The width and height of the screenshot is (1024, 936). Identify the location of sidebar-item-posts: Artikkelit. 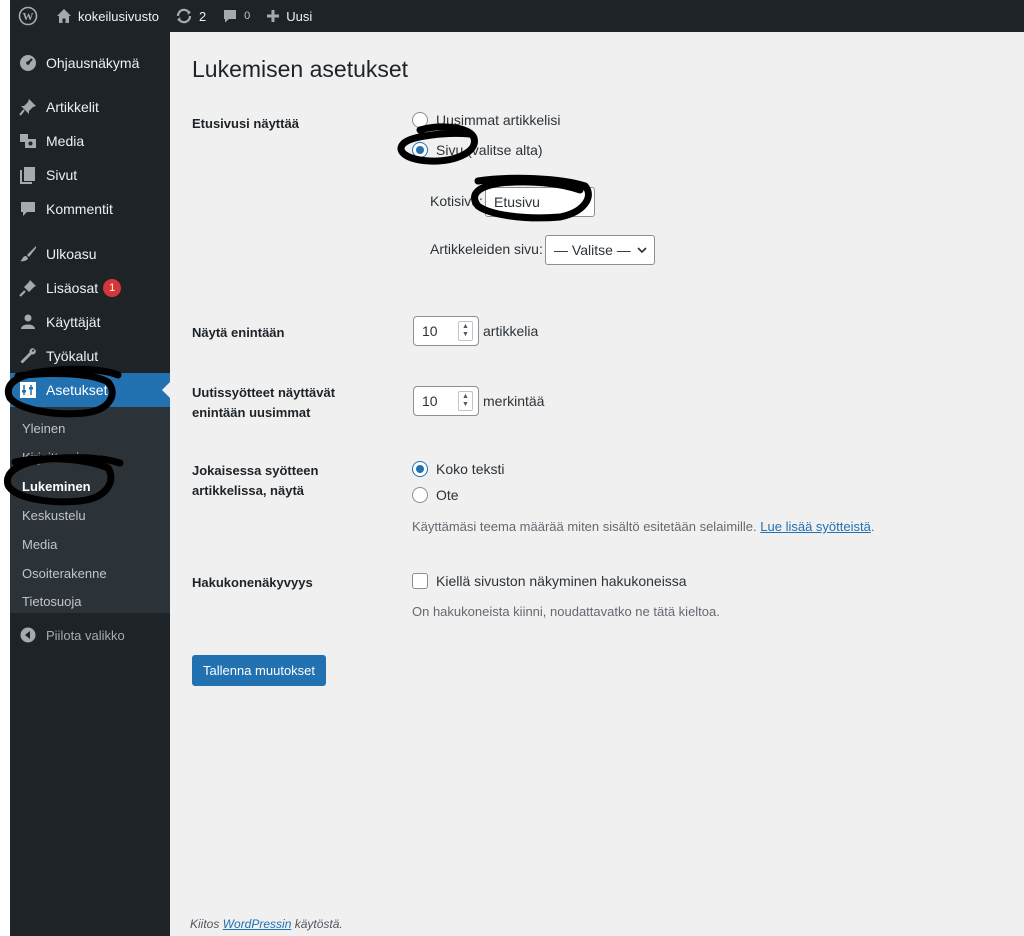
(90, 107).